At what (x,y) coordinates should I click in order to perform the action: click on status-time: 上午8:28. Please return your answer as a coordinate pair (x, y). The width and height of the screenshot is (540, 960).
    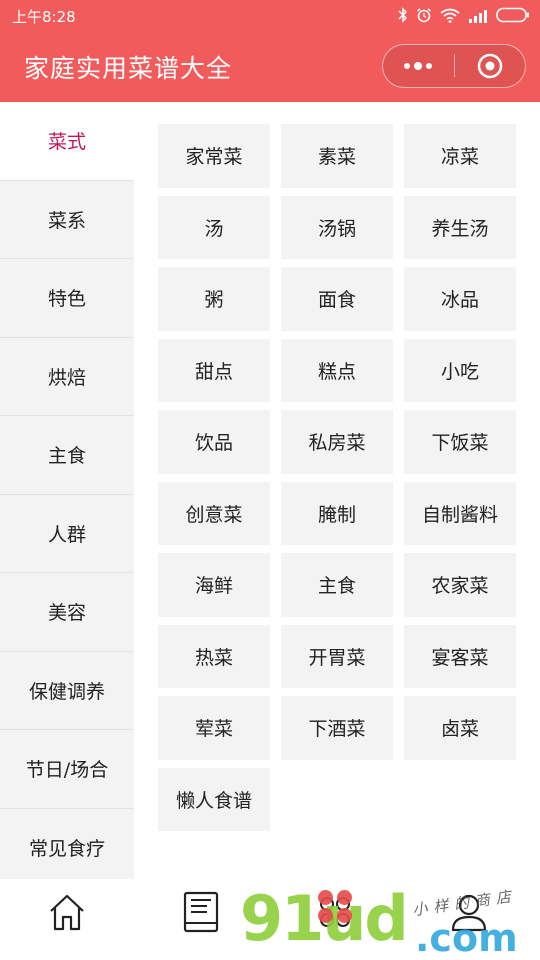
    Looking at the image, I should click on (44, 17).